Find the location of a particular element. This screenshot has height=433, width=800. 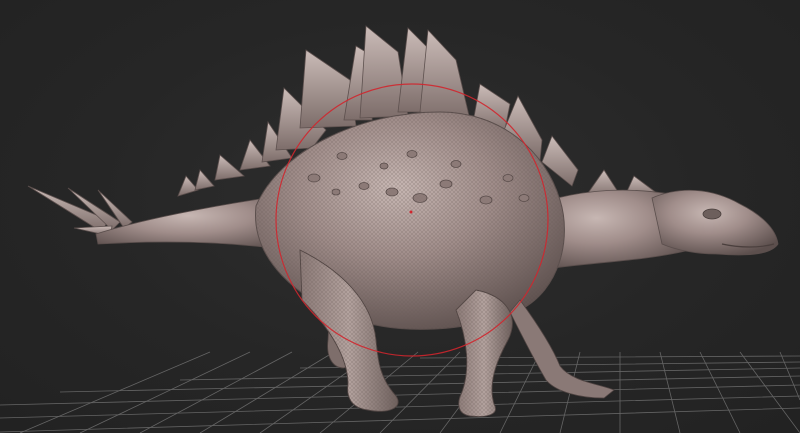

eye is located at coordinates (712, 214).